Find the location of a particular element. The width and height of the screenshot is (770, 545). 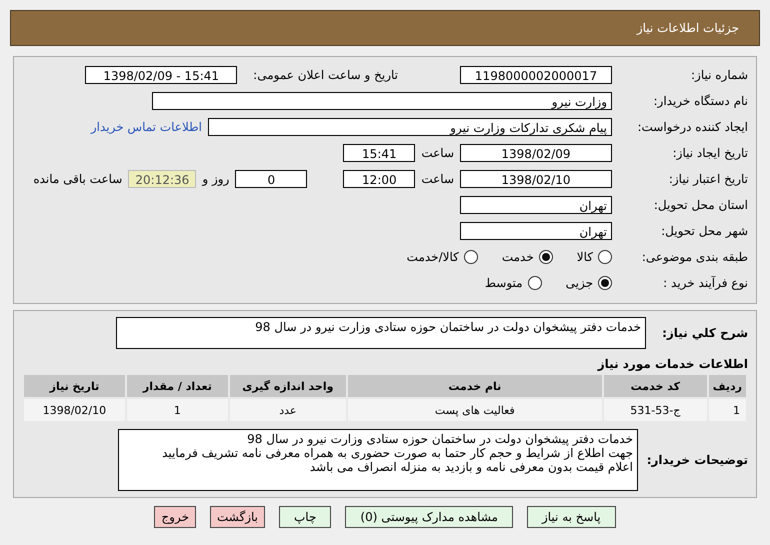

summary-box: خدمات دفتر پیشخوان دولت در ساختمان حوزه ستادی وزارت نیرو در سال 98 is located at coordinates (381, 333).